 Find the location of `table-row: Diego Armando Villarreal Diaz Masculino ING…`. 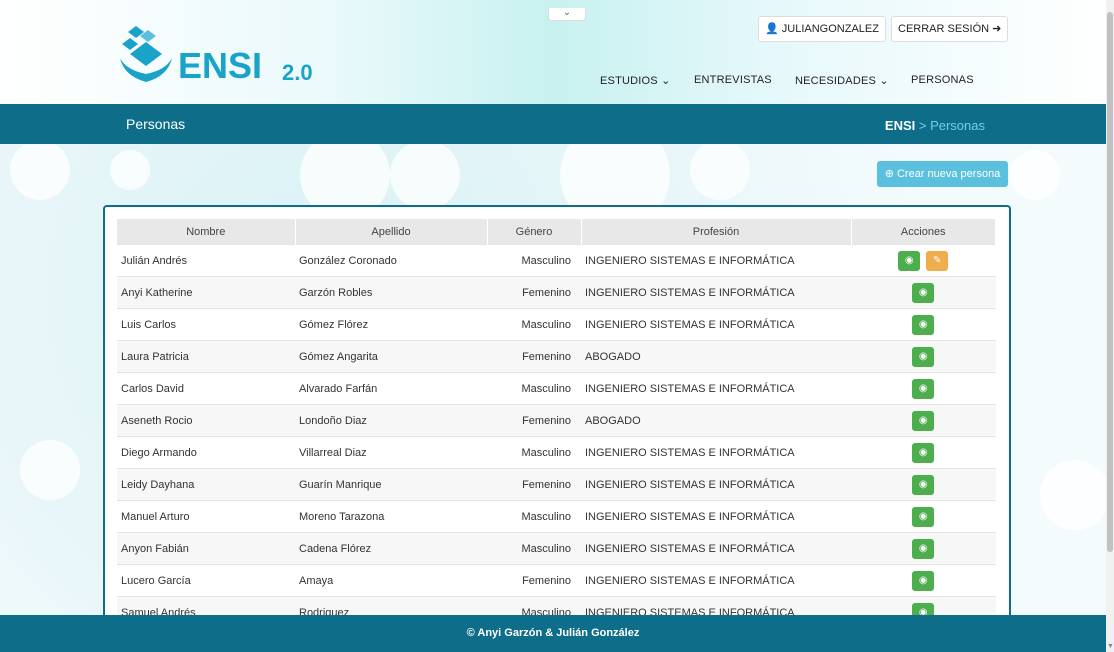

table-row: Diego Armando Villarreal Diaz Masculino ING… is located at coordinates (556, 452).